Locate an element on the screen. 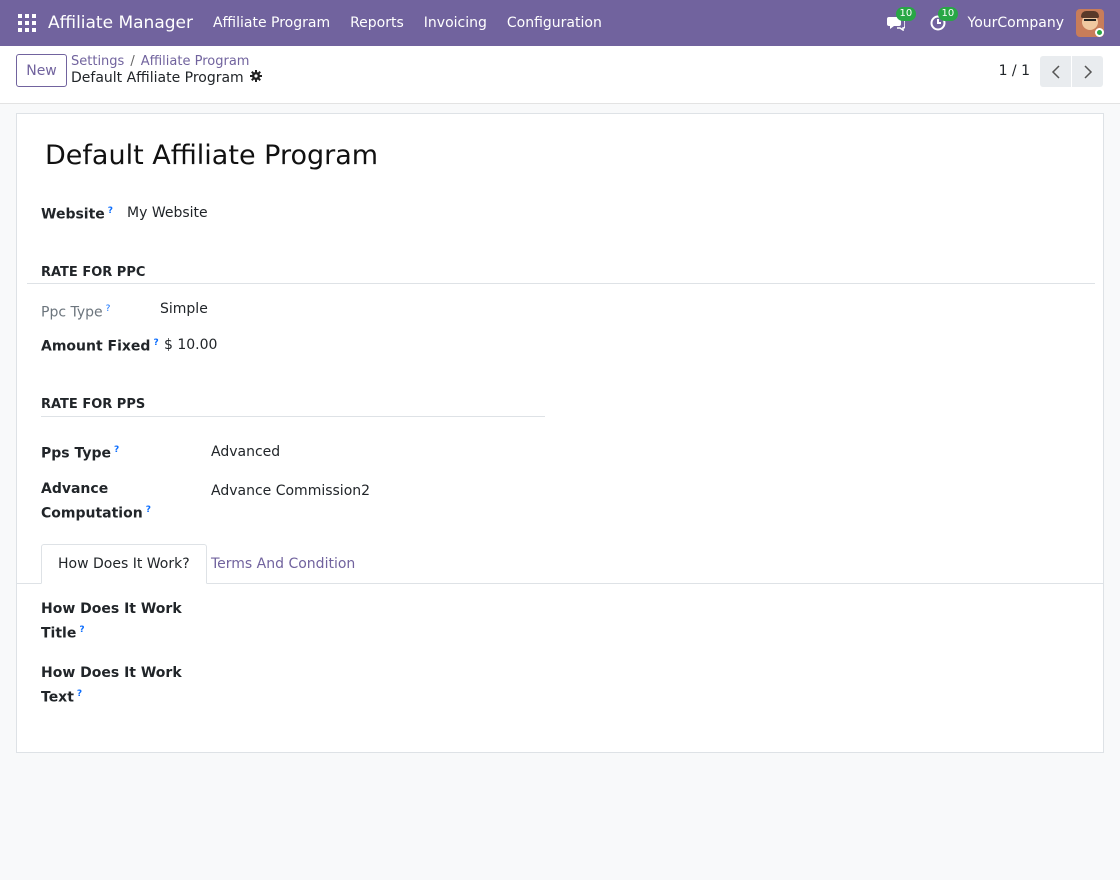 The height and width of the screenshot is (880, 1120). gear-icon is located at coordinates (255, 78).